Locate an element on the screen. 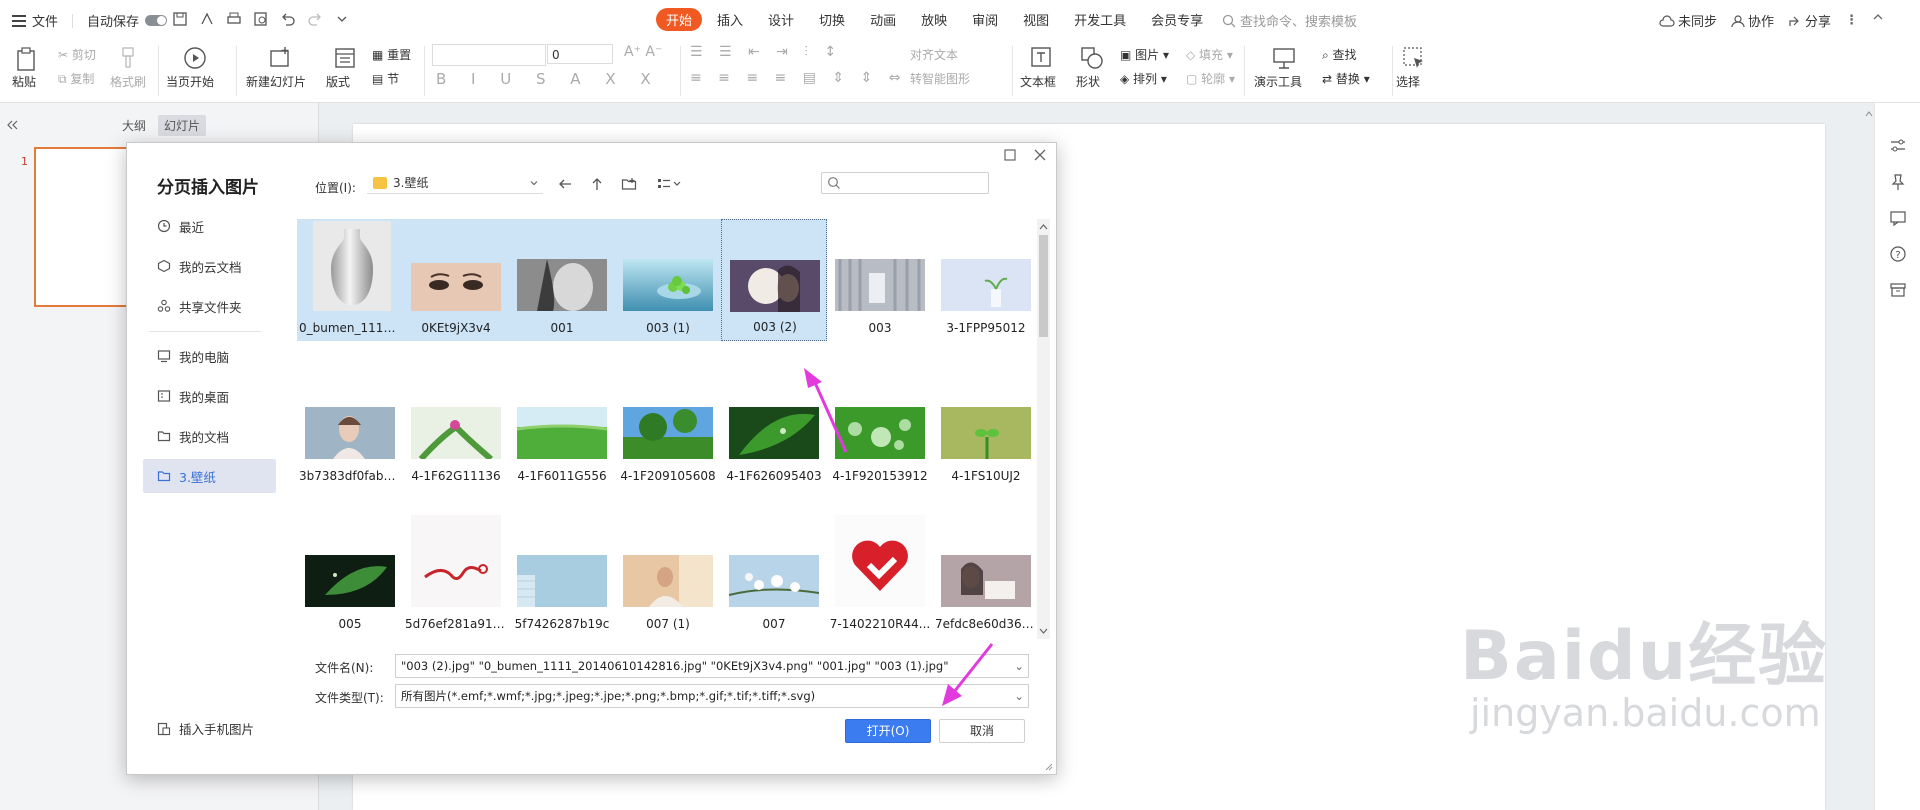 This screenshot has width=1920, height=810. tab-developer: 开发工具 is located at coordinates (1100, 19).